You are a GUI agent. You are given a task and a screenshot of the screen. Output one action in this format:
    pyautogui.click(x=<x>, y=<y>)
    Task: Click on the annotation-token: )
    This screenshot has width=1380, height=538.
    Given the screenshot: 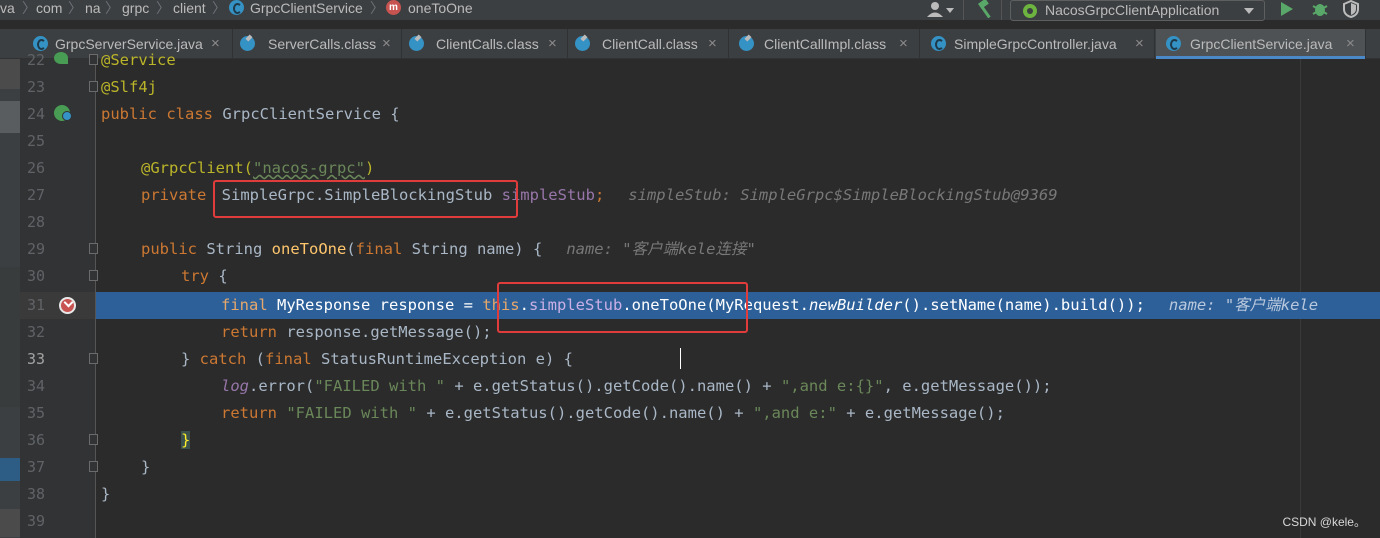 What is the action you would take?
    pyautogui.click(x=369, y=168)
    